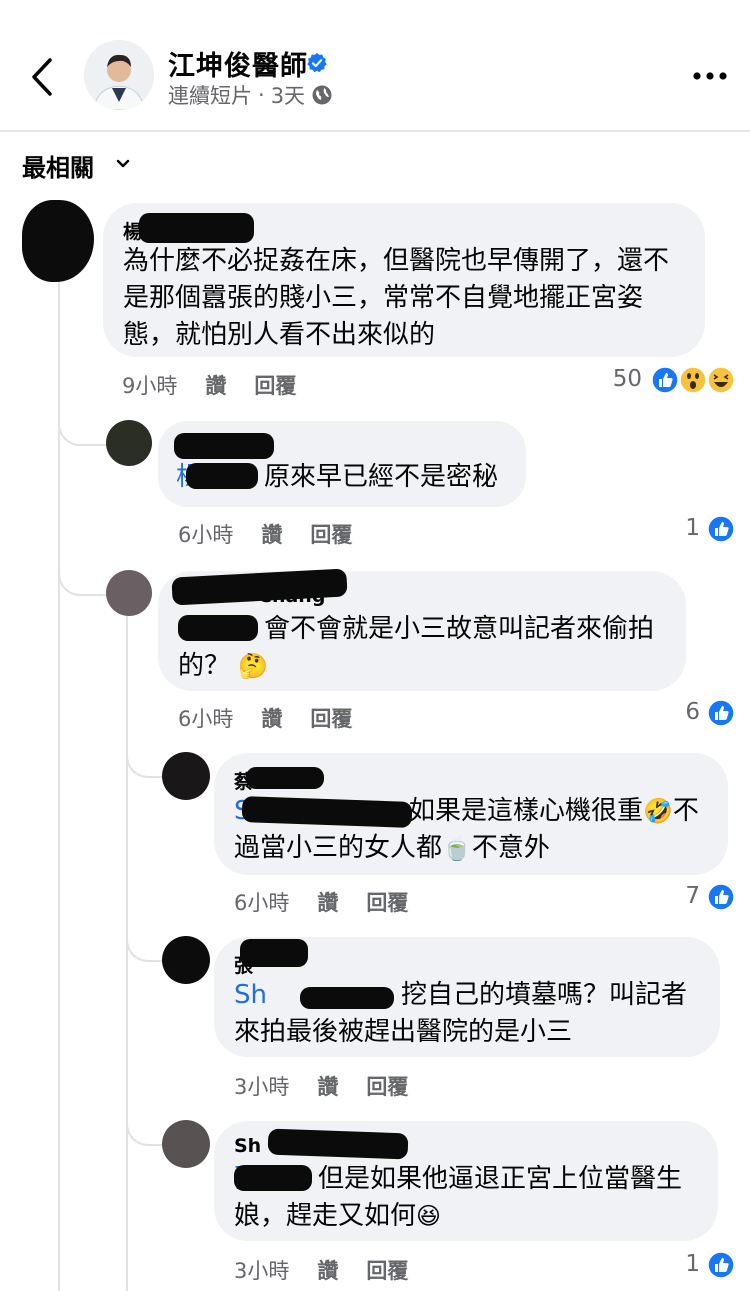  What do you see at coordinates (288, 96) in the screenshot?
I see `post-time: 3天` at bounding box center [288, 96].